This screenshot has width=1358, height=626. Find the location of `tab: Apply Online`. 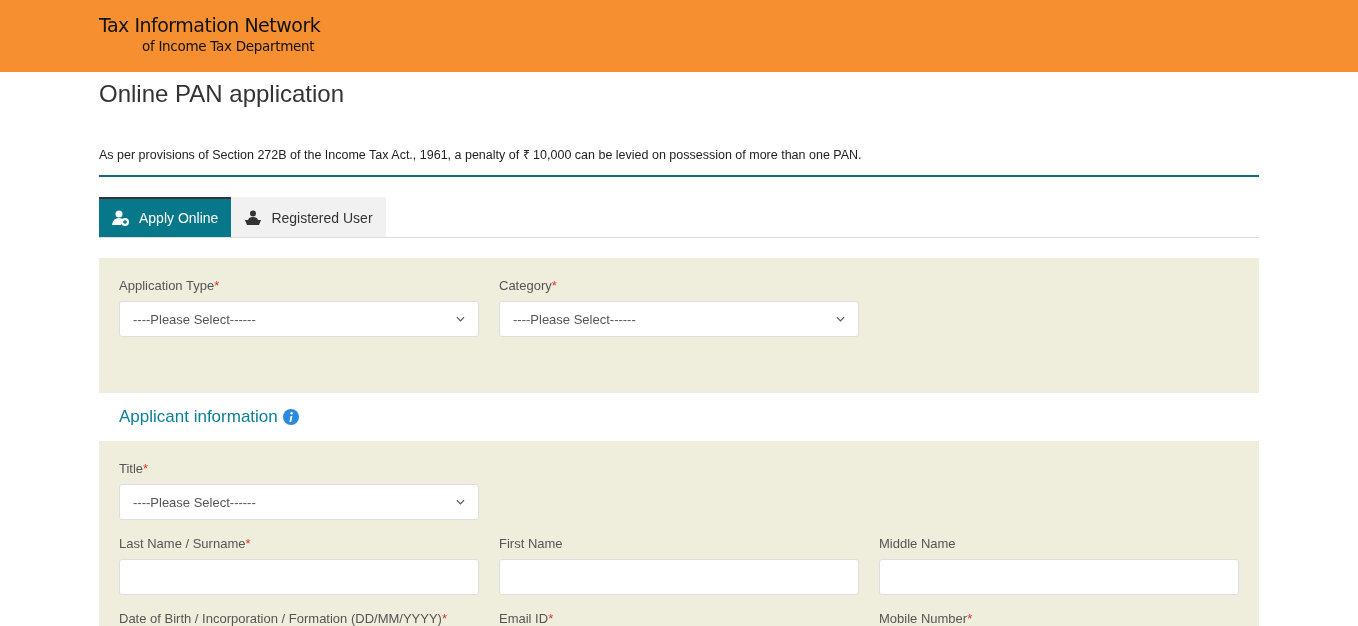

tab: Apply Online is located at coordinates (165, 217).